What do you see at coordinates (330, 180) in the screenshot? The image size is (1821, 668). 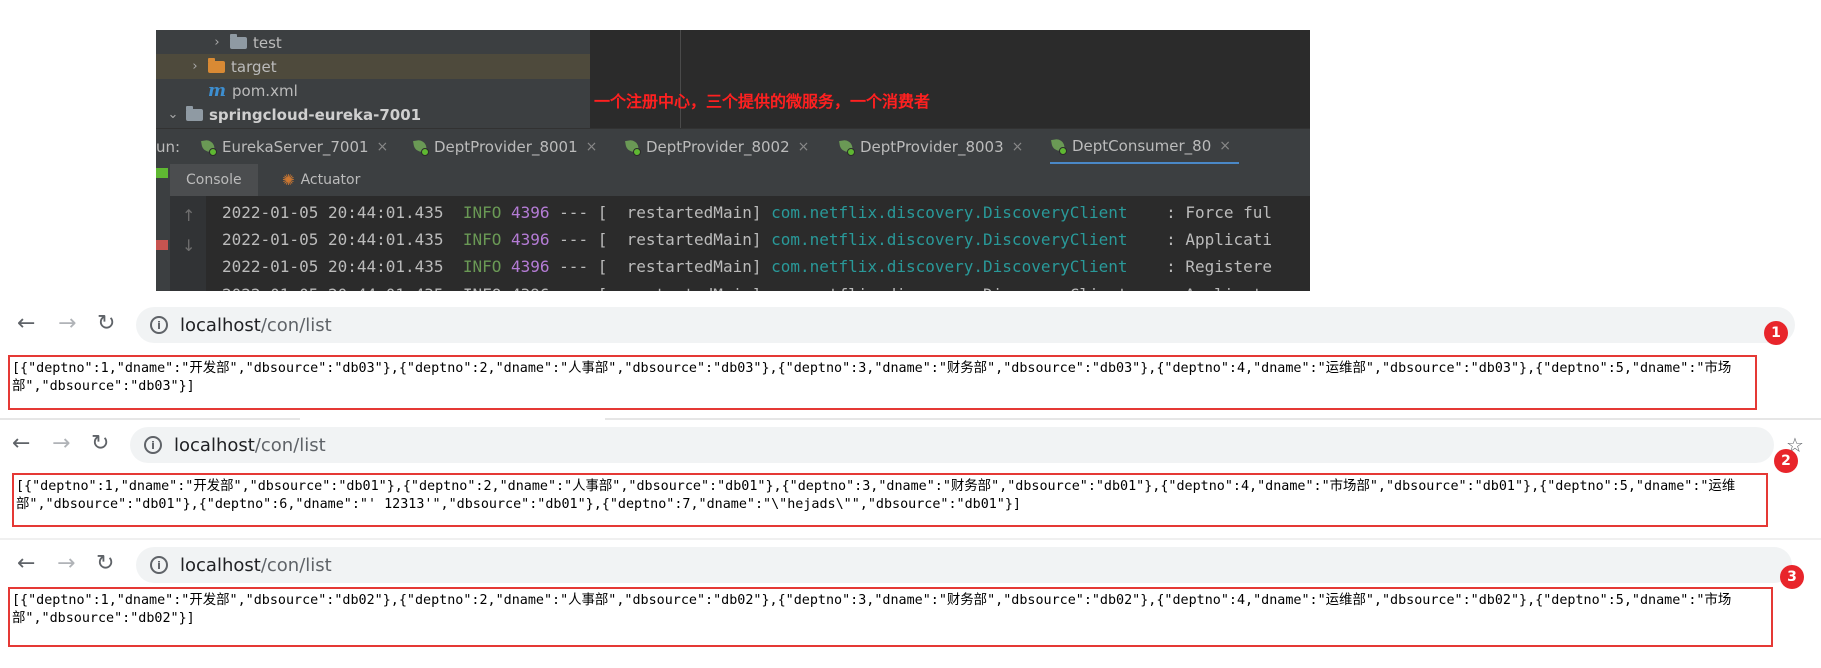 I see `tab-label: Actuator` at bounding box center [330, 180].